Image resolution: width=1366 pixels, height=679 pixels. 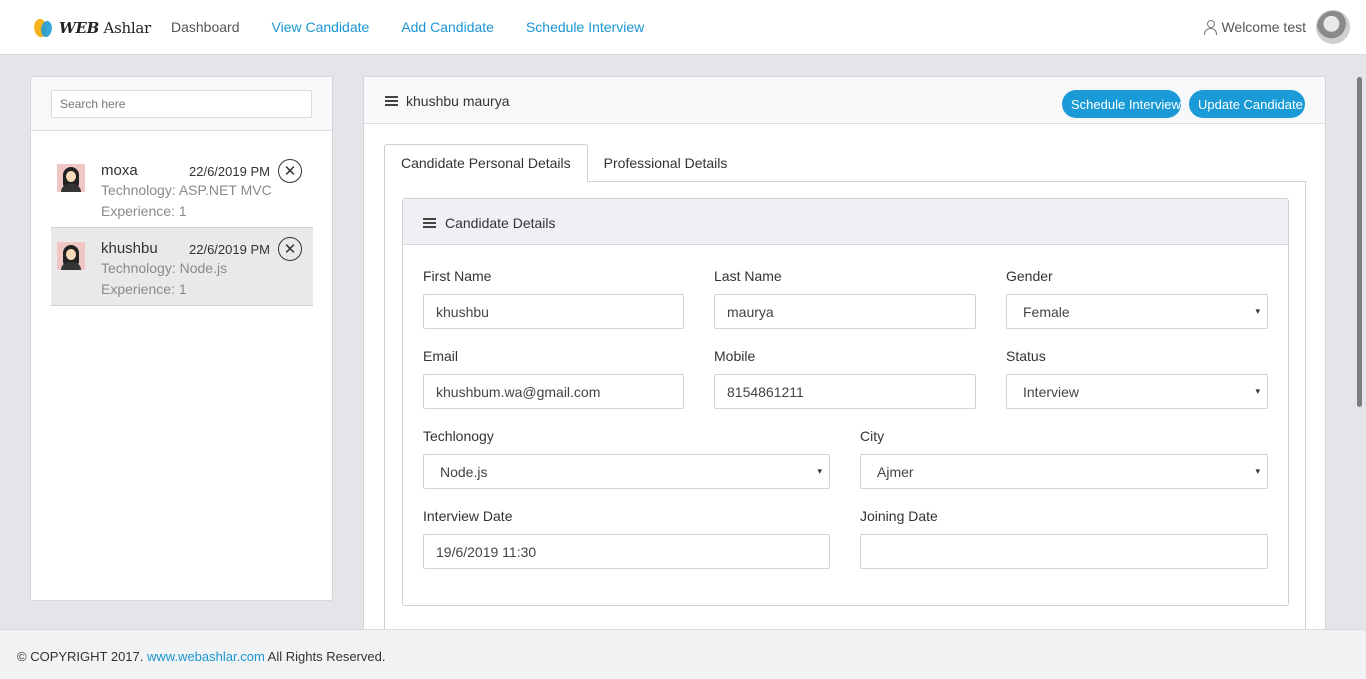 What do you see at coordinates (626, 551) in the screenshot?
I see `interview-date-field: 19/6/2019 11:30` at bounding box center [626, 551].